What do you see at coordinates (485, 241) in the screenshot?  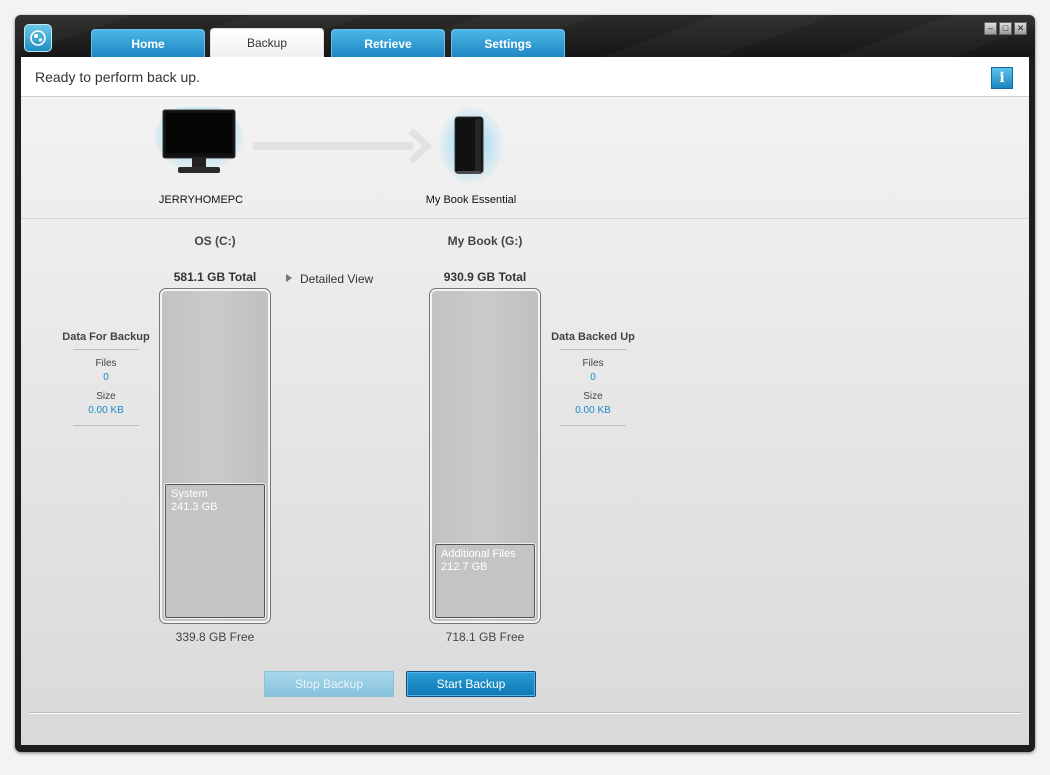 I see `target-drive-title: My Book (G:)` at bounding box center [485, 241].